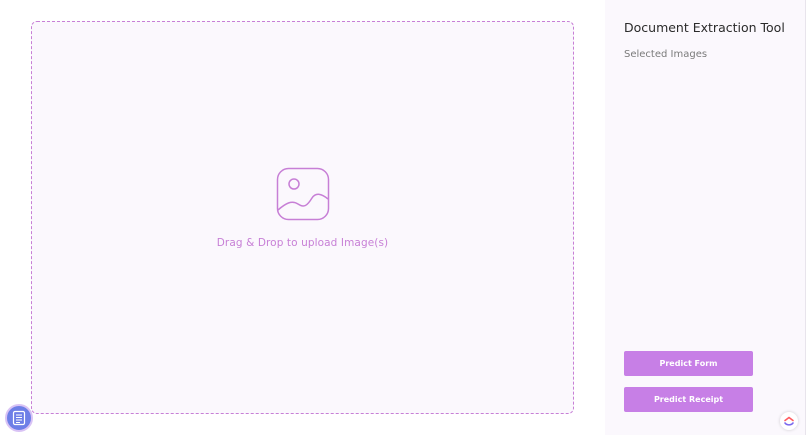 This screenshot has width=806, height=435. Describe the element at coordinates (302, 242) in the screenshot. I see `upload-instruction: Drag & Drop to upload Image(s)` at that location.